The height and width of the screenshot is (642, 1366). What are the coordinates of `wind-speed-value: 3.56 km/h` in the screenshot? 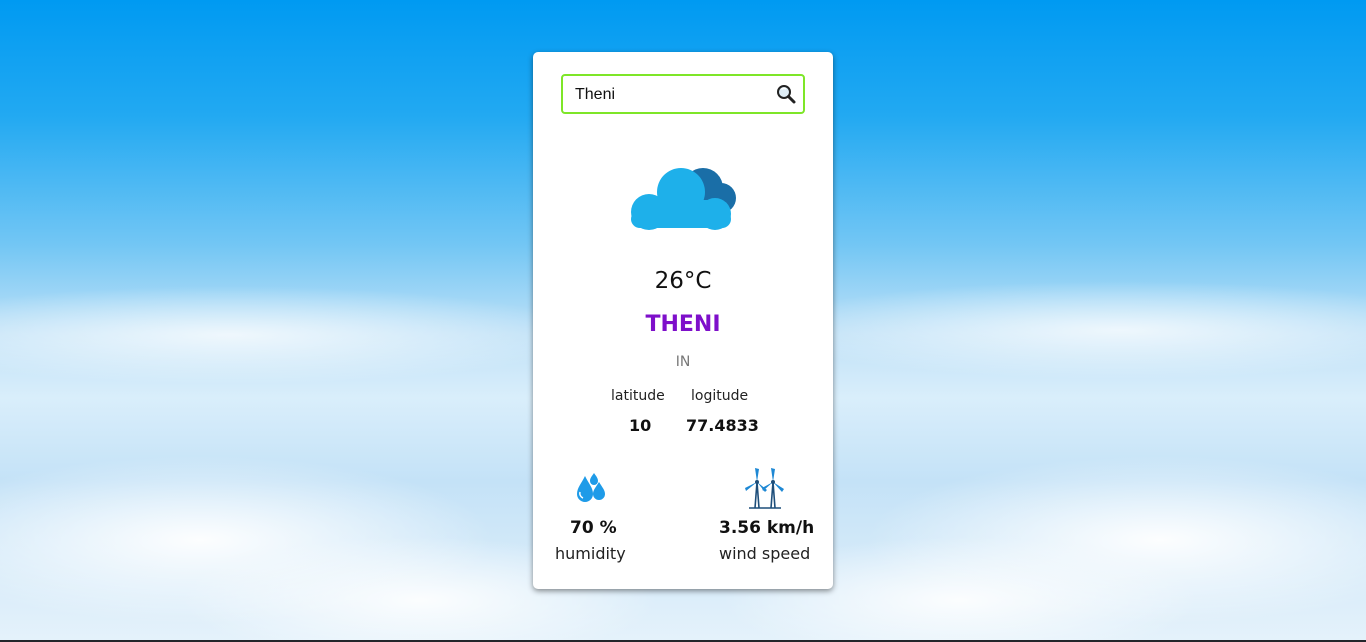 It's located at (767, 528).